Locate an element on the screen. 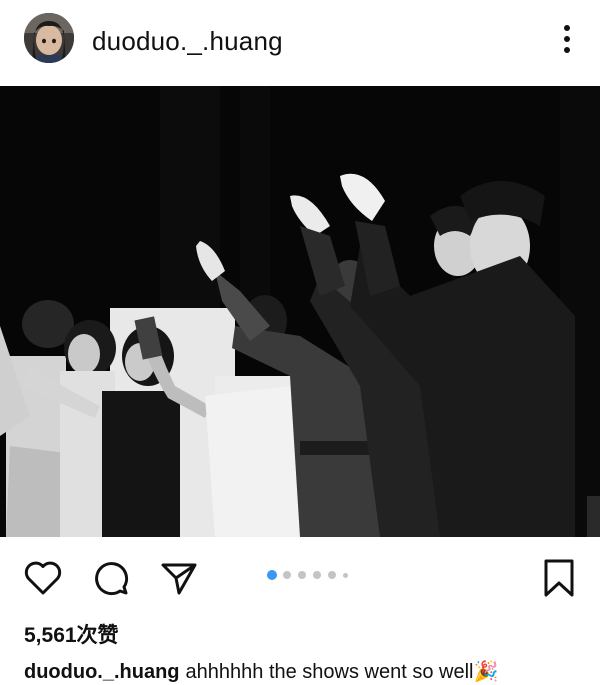  more-vertical-icon is located at coordinates (567, 28).